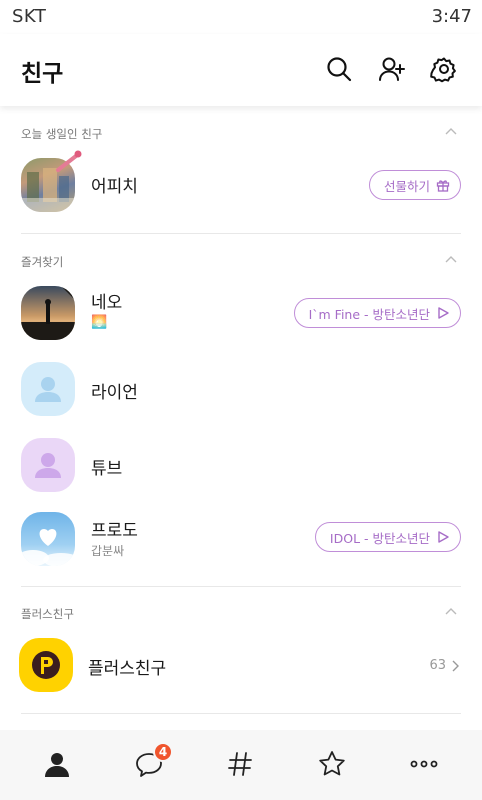 The width and height of the screenshot is (482, 800). Describe the element at coordinates (241, 540) in the screenshot. I see `friend-row-frodo: 프로도 갑분싸 IDOL - 방탄소년단` at that location.